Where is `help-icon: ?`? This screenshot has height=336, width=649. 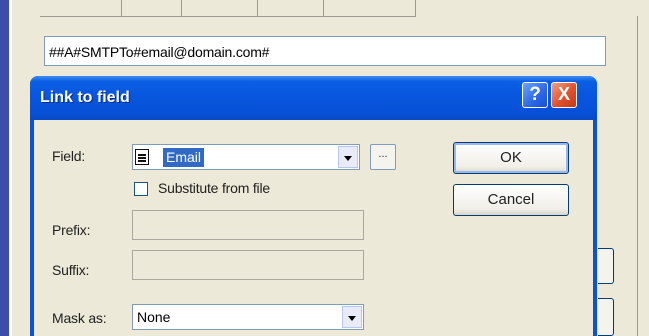 help-icon: ? is located at coordinates (535, 94).